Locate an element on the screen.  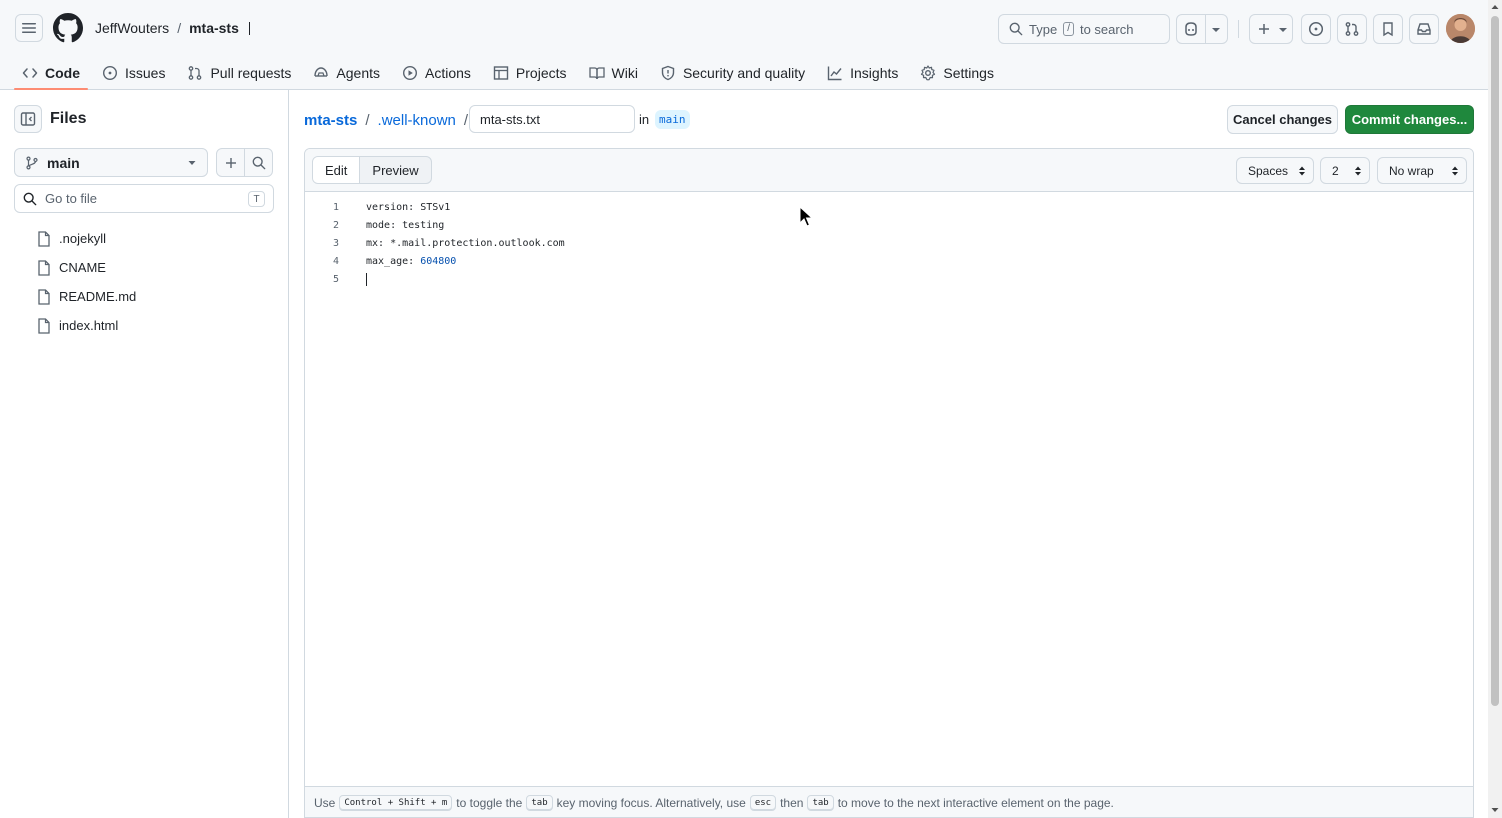
cancel-changes-button: Cancel changes is located at coordinates (1282, 119).